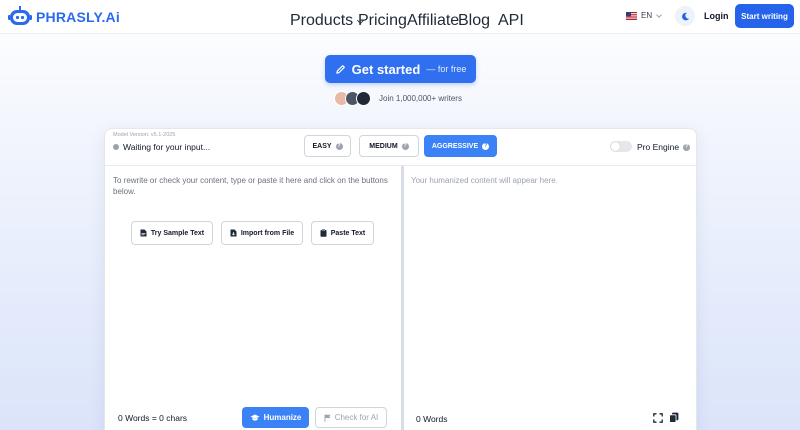  Describe the element at coordinates (433, 21) in the screenshot. I see `nav-affiliate: Affiliate` at that location.